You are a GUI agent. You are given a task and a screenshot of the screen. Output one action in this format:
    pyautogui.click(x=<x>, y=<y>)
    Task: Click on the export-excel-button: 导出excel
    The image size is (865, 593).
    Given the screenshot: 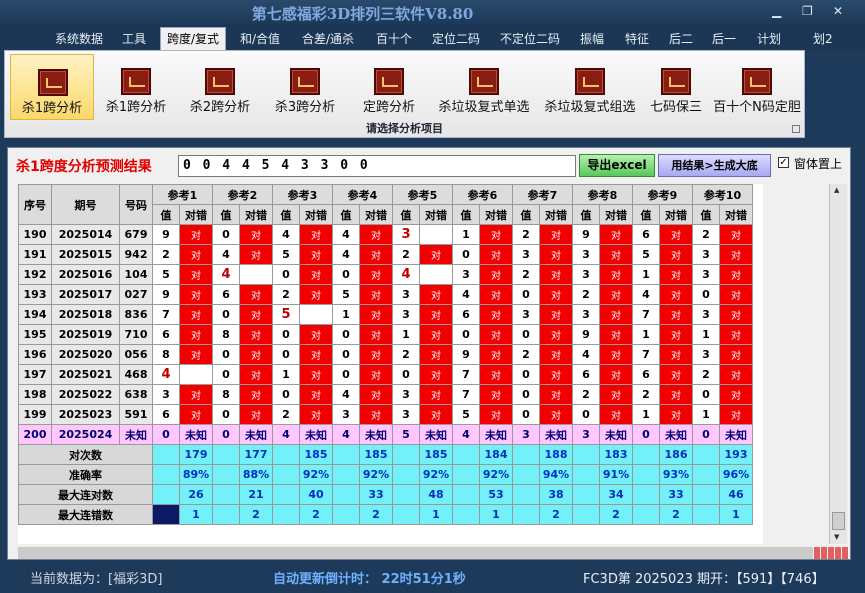 What is the action you would take?
    pyautogui.click(x=617, y=165)
    